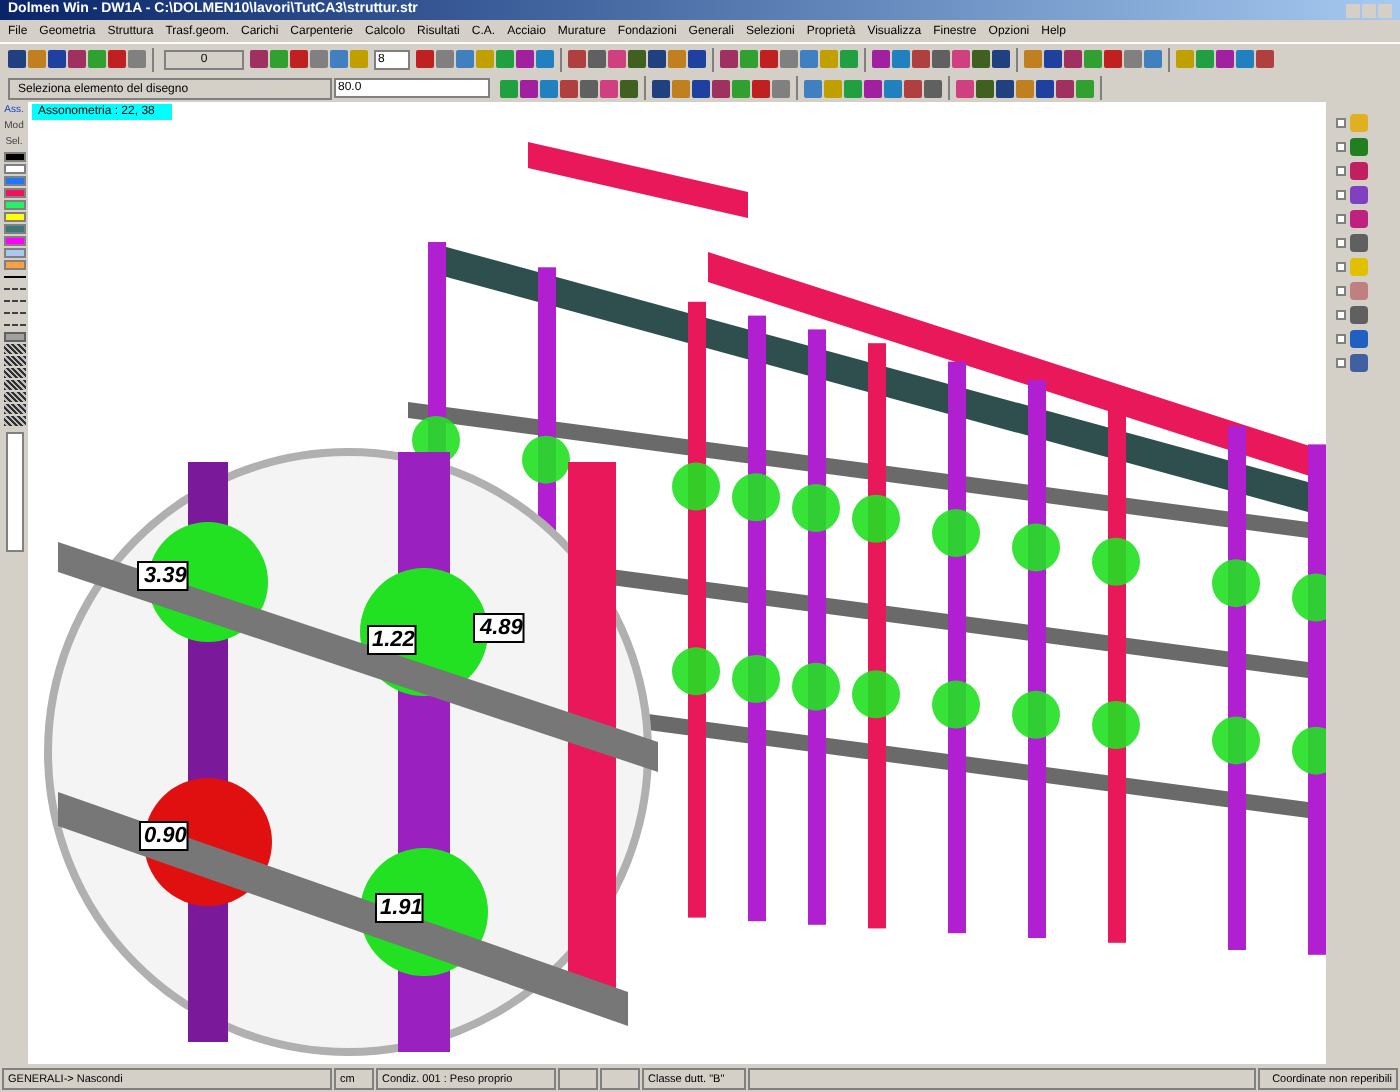 This screenshot has width=1400, height=1092. I want to click on value-label: 3.39, so click(165, 576).